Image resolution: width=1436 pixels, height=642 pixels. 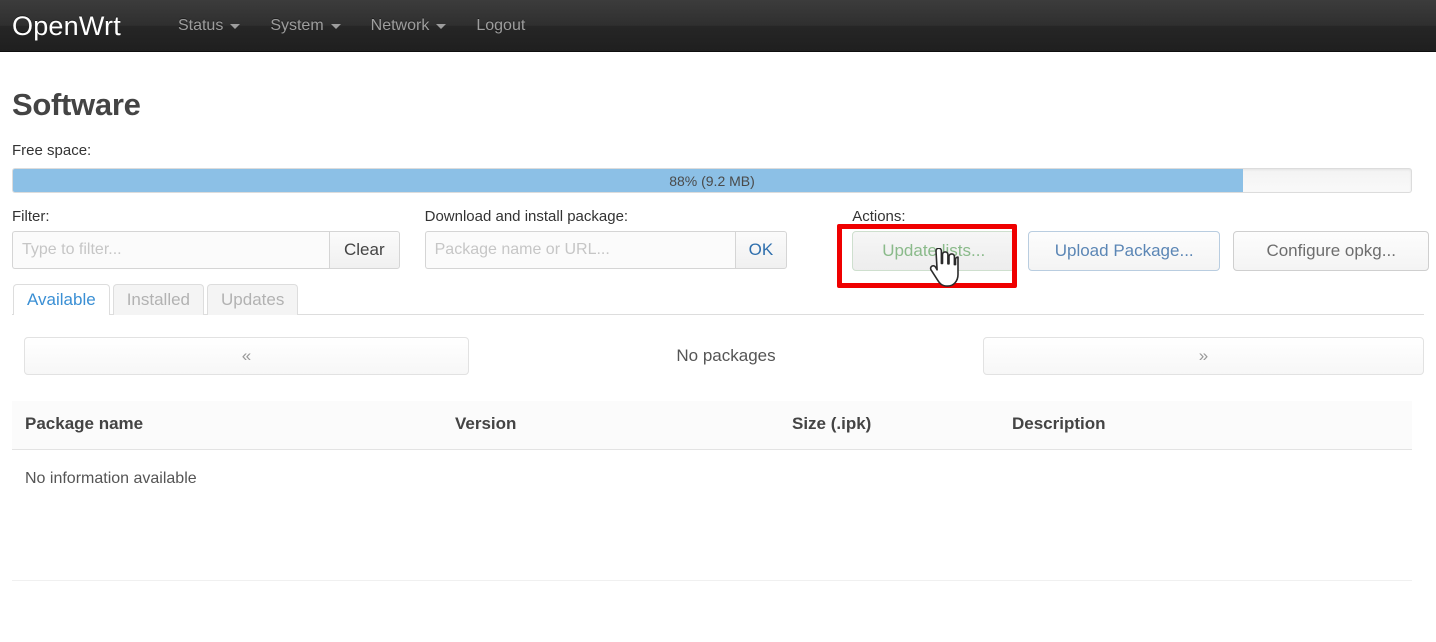 I want to click on download-ok-button: OK, so click(x=761, y=250).